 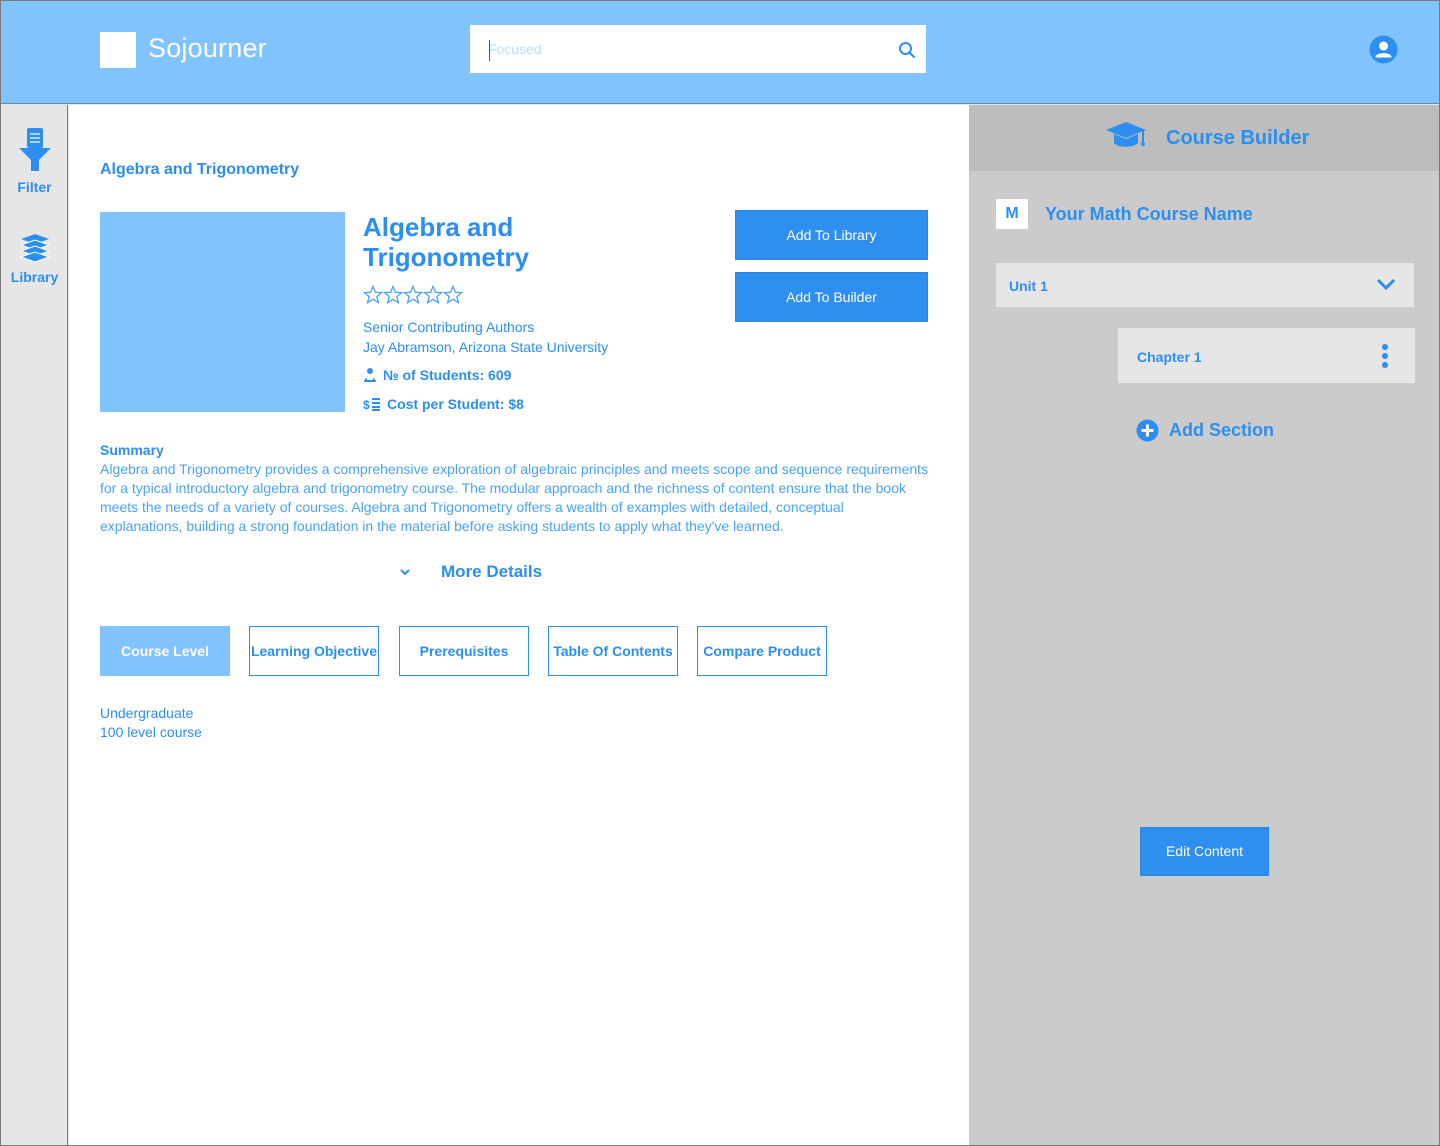 I want to click on tab-compare-product: Compare Product, so click(x=762, y=651).